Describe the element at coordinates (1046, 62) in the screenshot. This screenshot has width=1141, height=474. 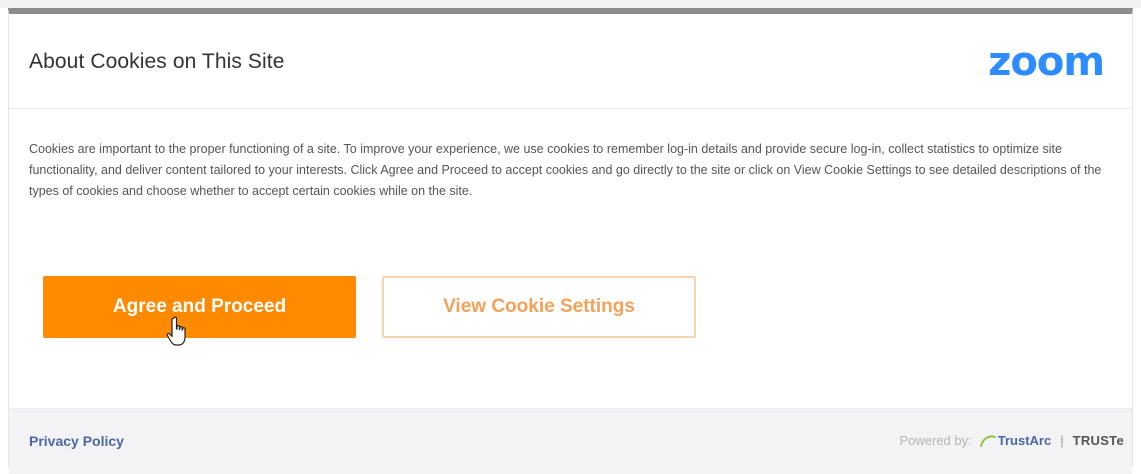
I see `zoom-logo: zoom` at that location.